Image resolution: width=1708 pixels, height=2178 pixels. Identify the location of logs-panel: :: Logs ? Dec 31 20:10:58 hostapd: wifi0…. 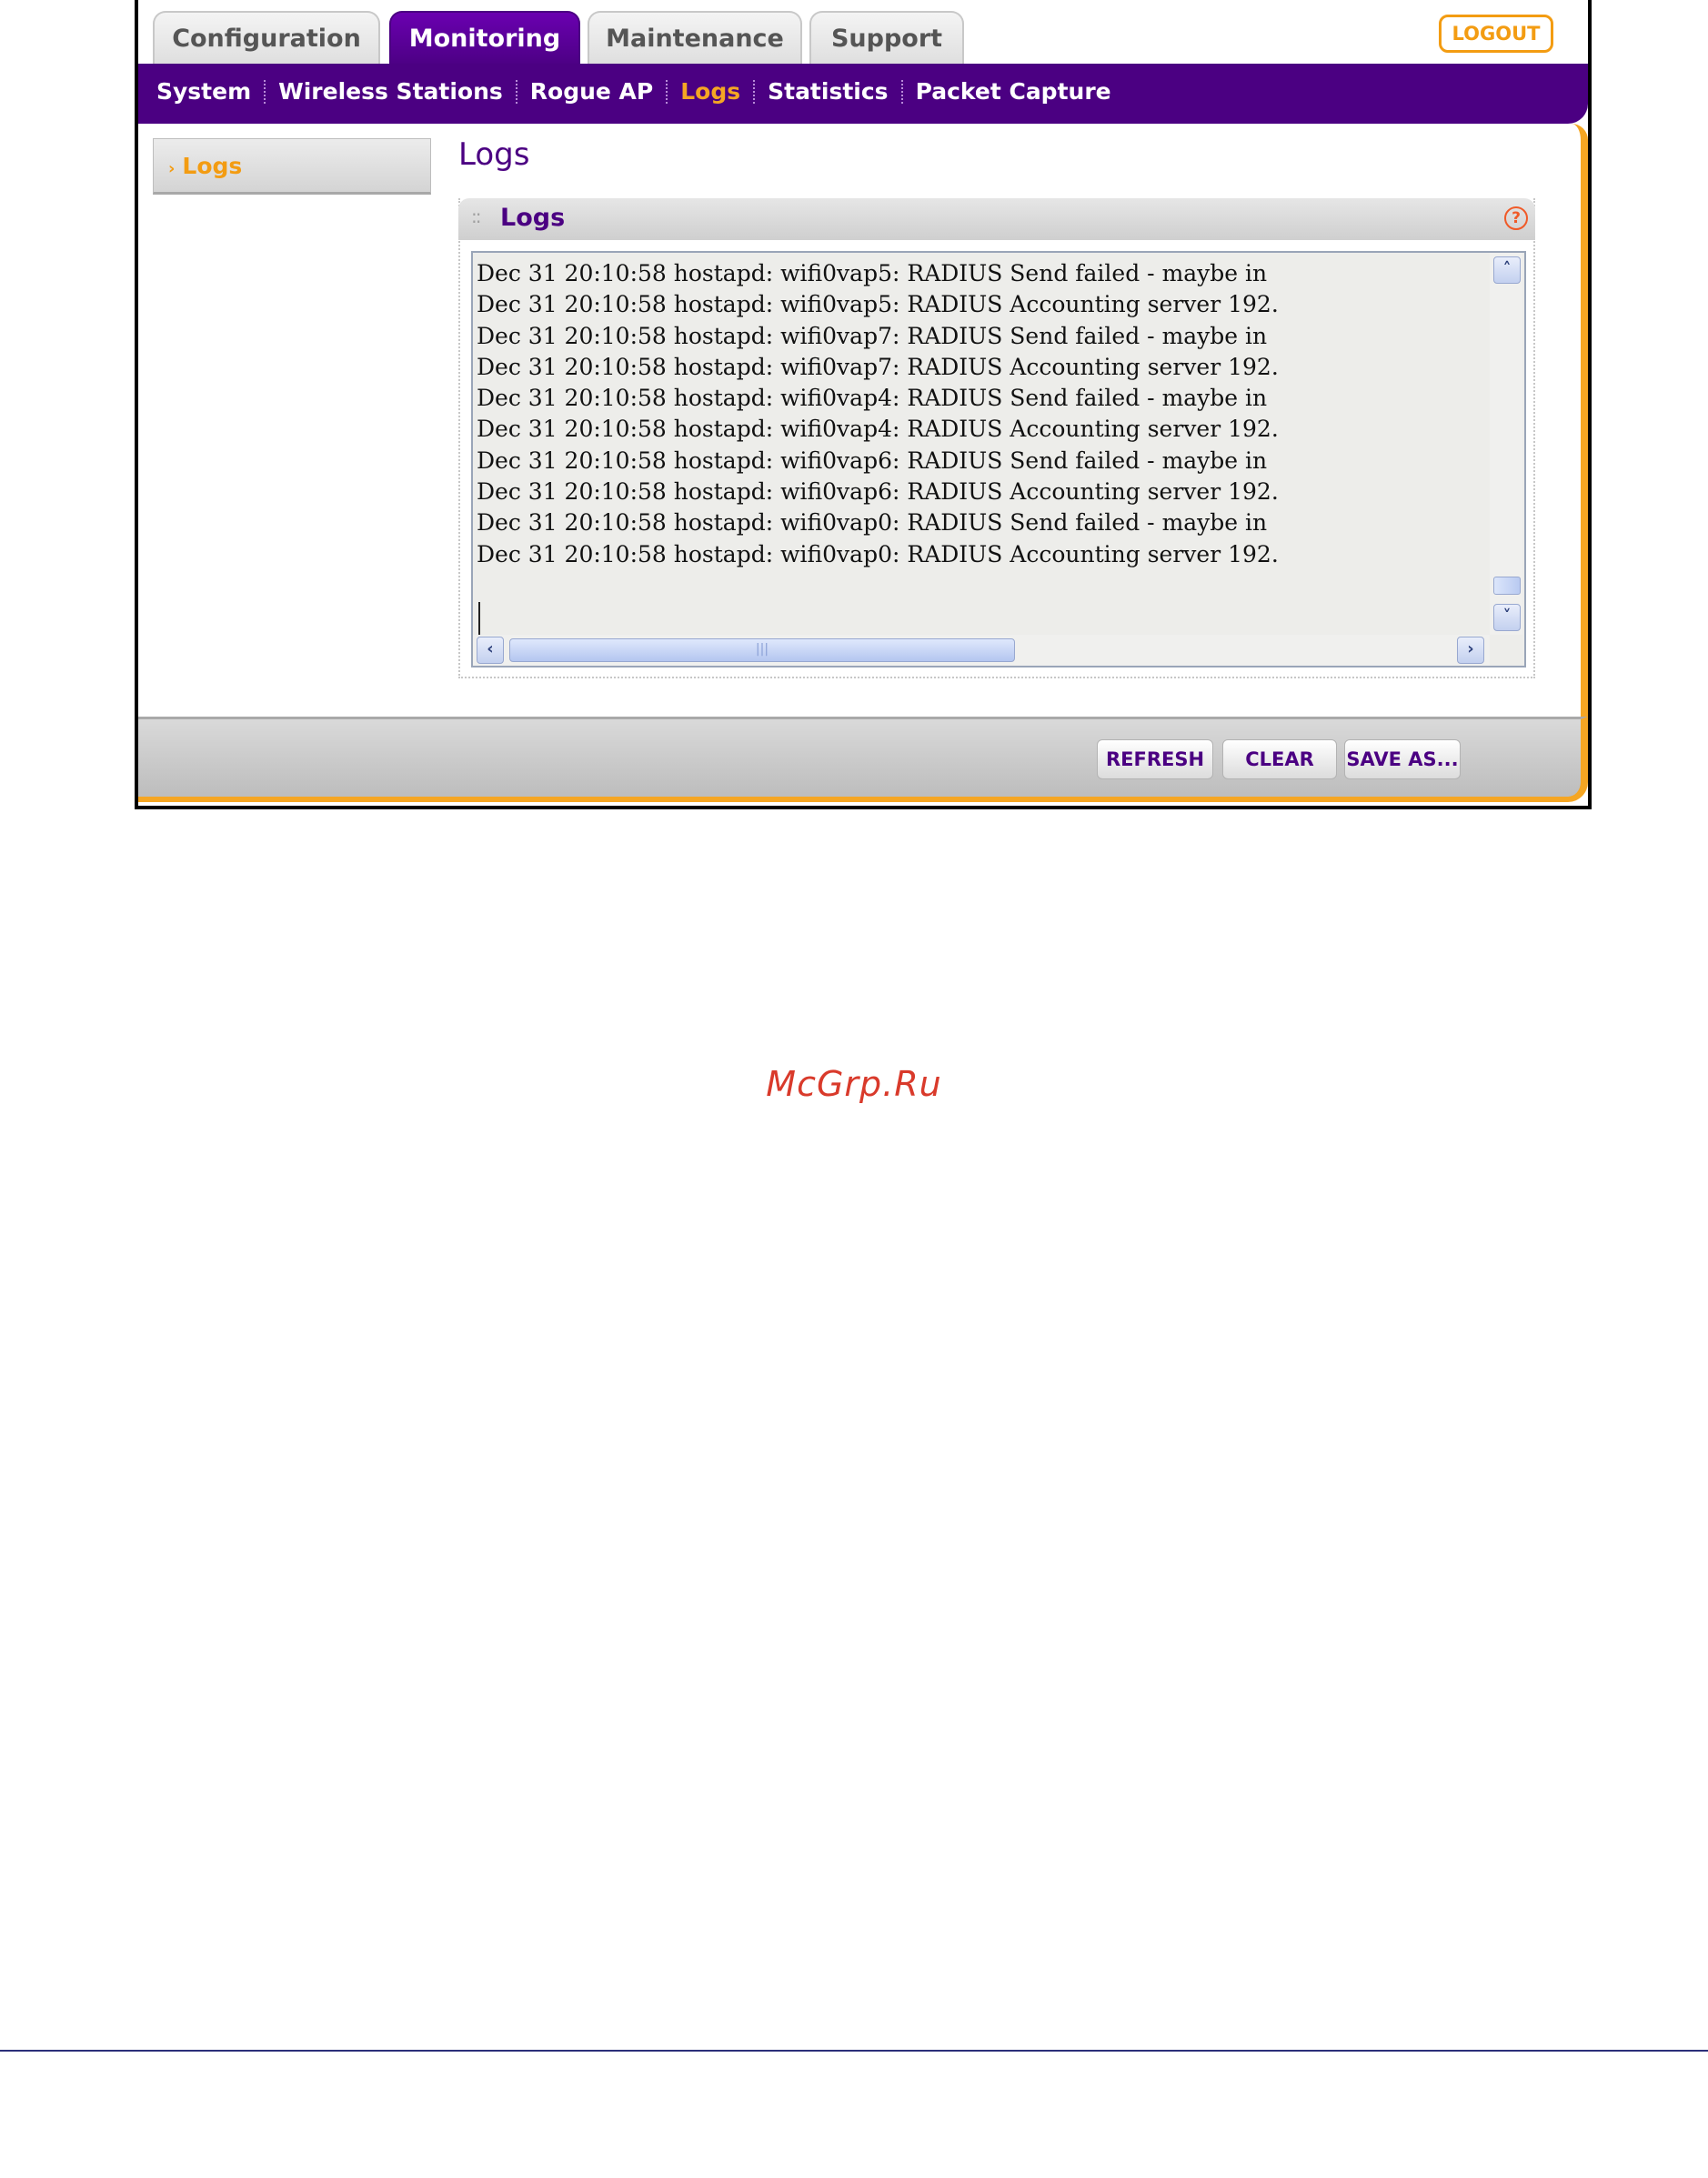
(996, 438).